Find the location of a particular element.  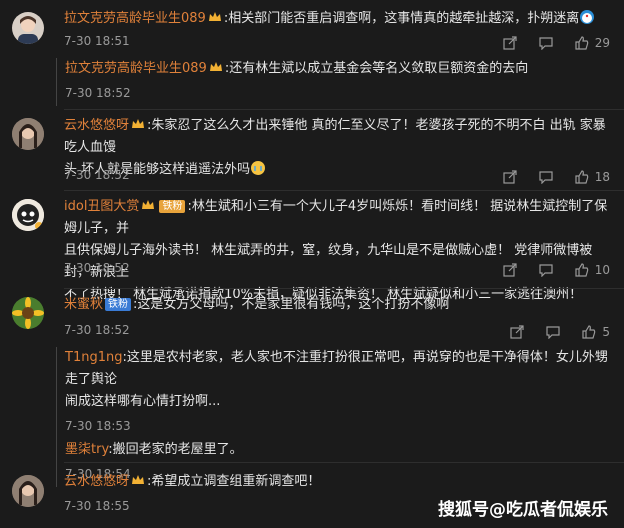

reply-username: 拉文克劳高龄毕业生089 is located at coordinates (136, 68).